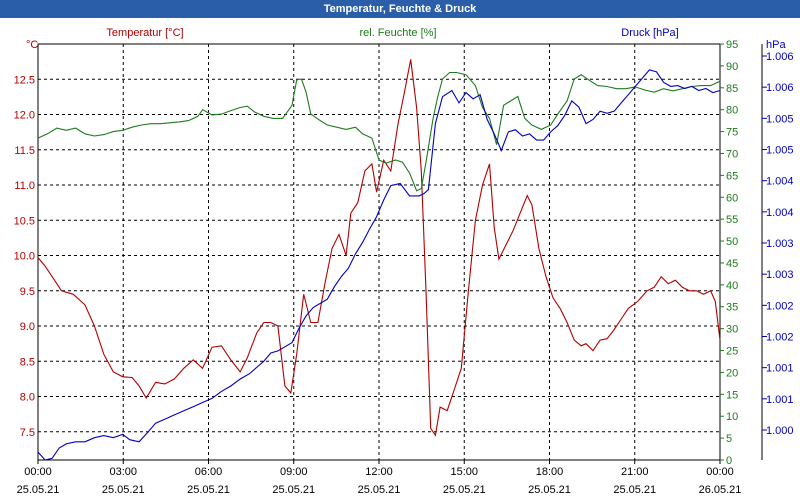 The height and width of the screenshot is (500, 800). I want to click on humidity-tick-label: 60, so click(732, 198).